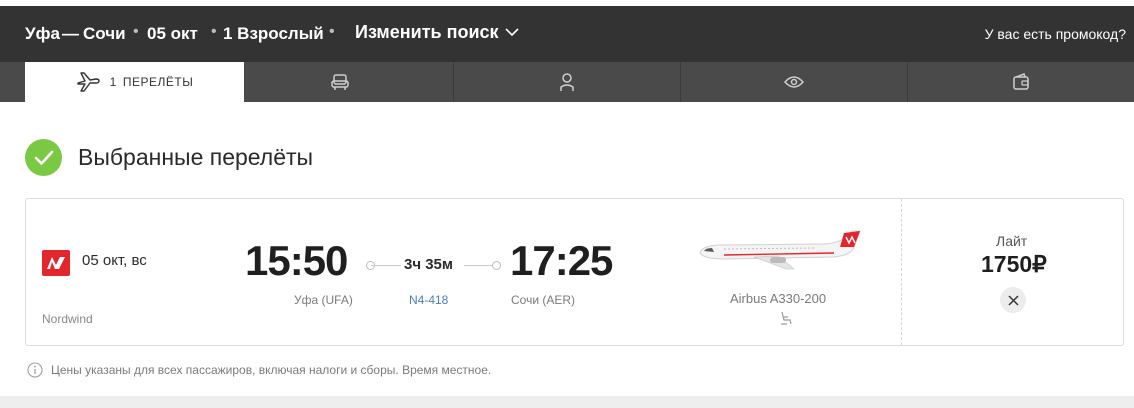  I want to click on wallet-icon, so click(1021, 81).